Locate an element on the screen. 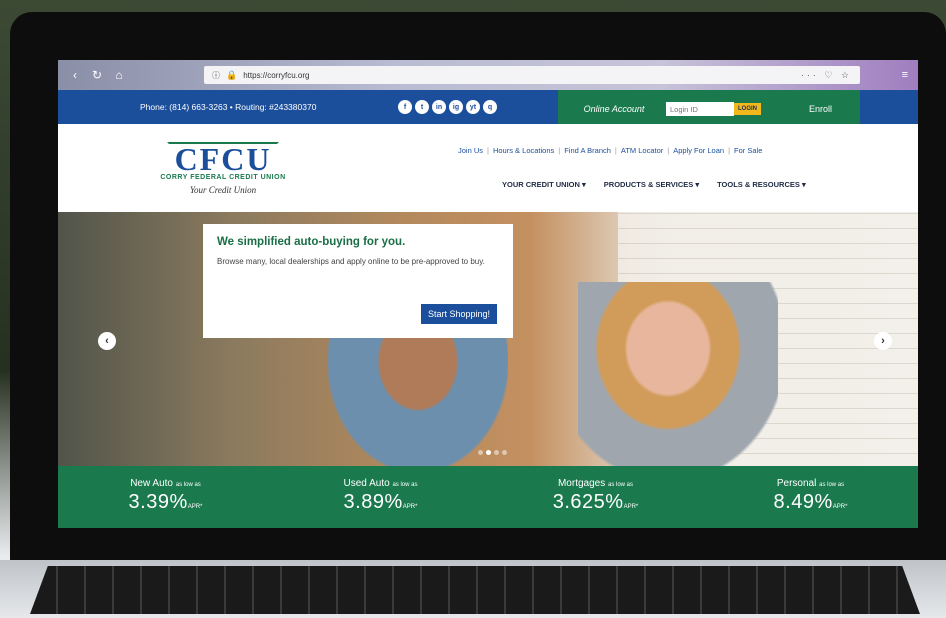 The height and width of the screenshot is (618, 946). link-atm-locator: ATM Locator is located at coordinates (642, 150).